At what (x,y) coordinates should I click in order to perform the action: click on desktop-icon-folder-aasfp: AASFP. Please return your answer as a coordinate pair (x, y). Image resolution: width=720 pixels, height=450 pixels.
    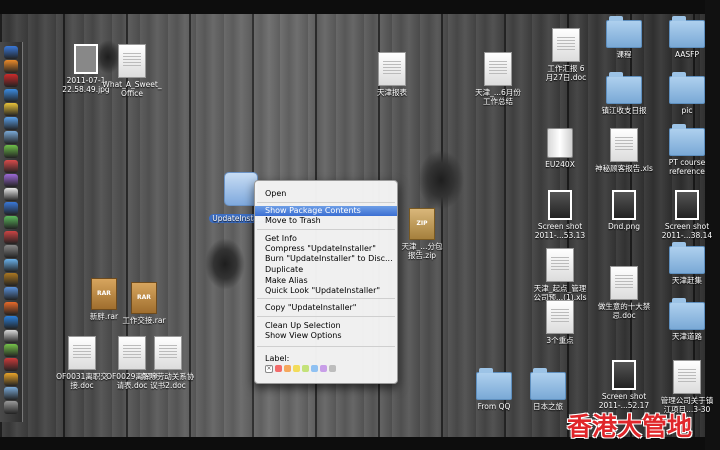
    Looking at the image, I should click on (685, 37).